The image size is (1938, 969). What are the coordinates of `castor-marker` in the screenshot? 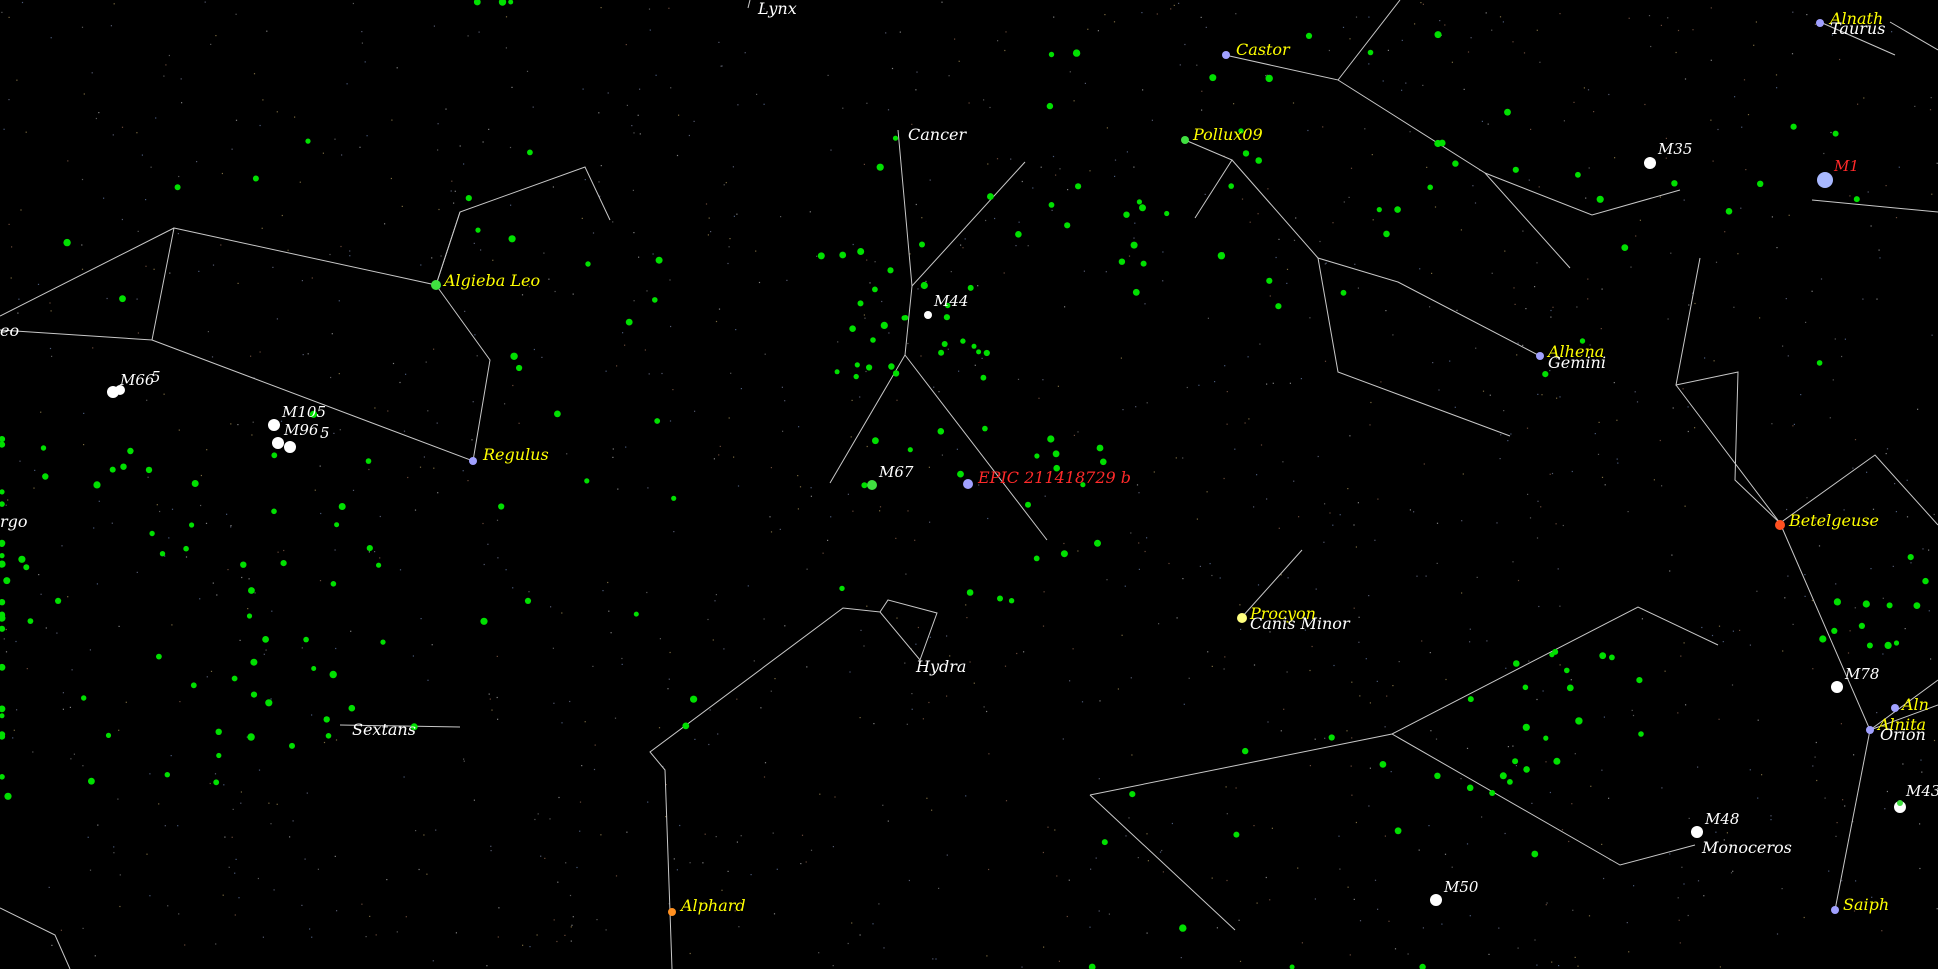 It's located at (1226, 55).